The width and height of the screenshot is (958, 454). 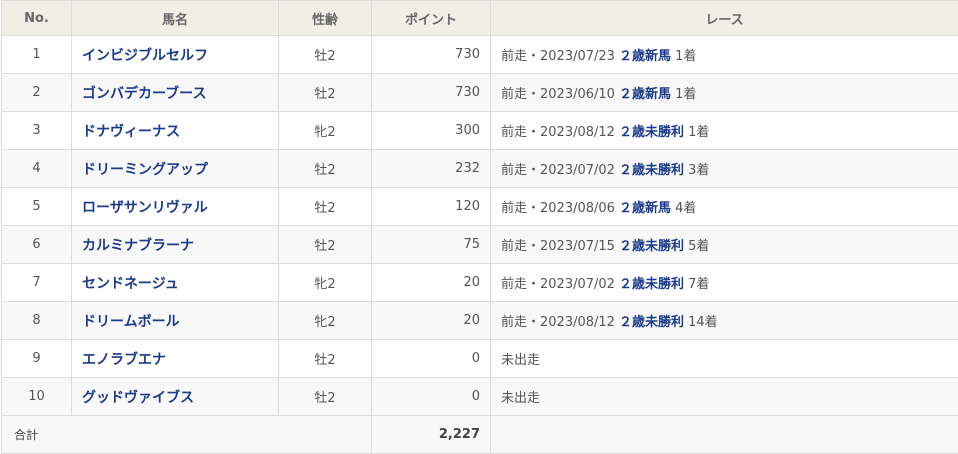 I want to click on horse-name-link: カルミナブラーナ, so click(x=138, y=246).